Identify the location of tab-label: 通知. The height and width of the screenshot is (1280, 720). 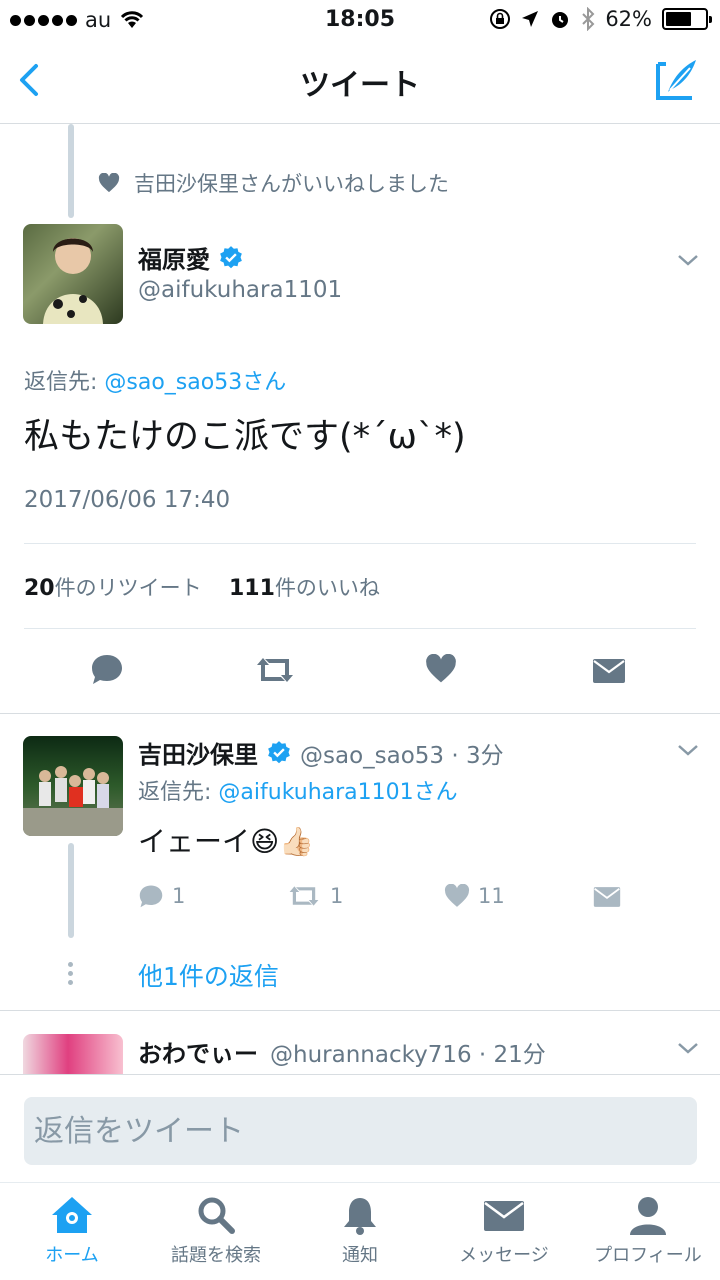
(360, 1255).